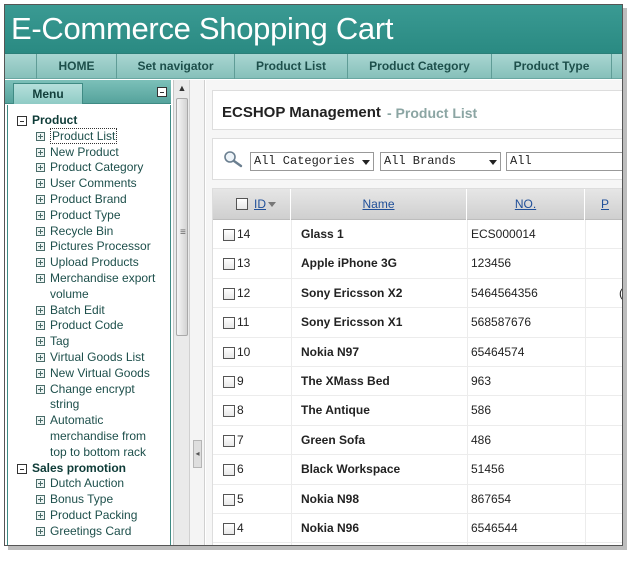 This screenshot has height=563, width=627. I want to click on nav-product-category: Product Category, so click(420, 66).